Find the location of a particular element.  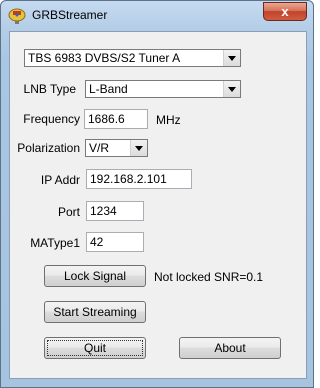

port-input: 1234 is located at coordinates (115, 211).